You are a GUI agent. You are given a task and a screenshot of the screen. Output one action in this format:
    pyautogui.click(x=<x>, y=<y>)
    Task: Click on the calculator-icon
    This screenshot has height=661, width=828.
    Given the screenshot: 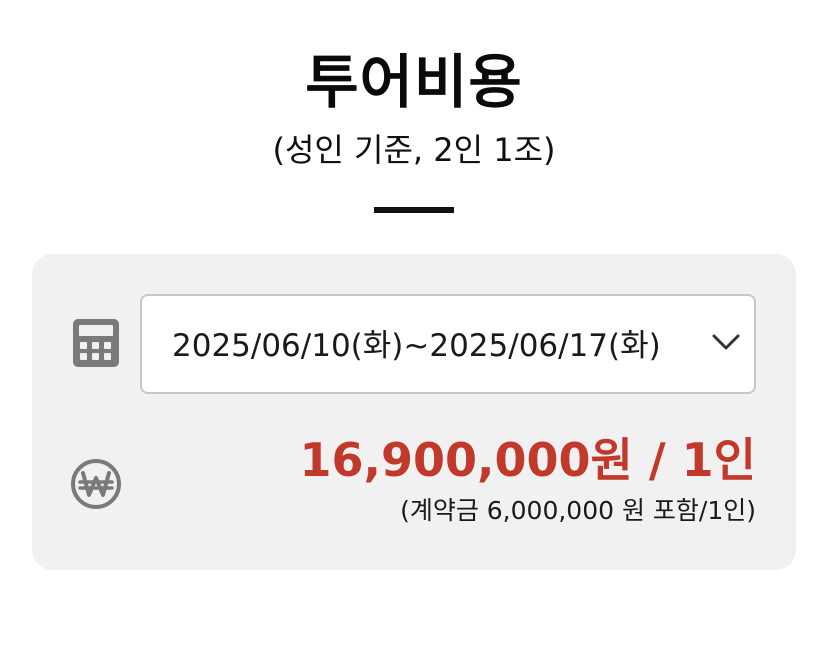 What is the action you would take?
    pyautogui.click(x=96, y=343)
    